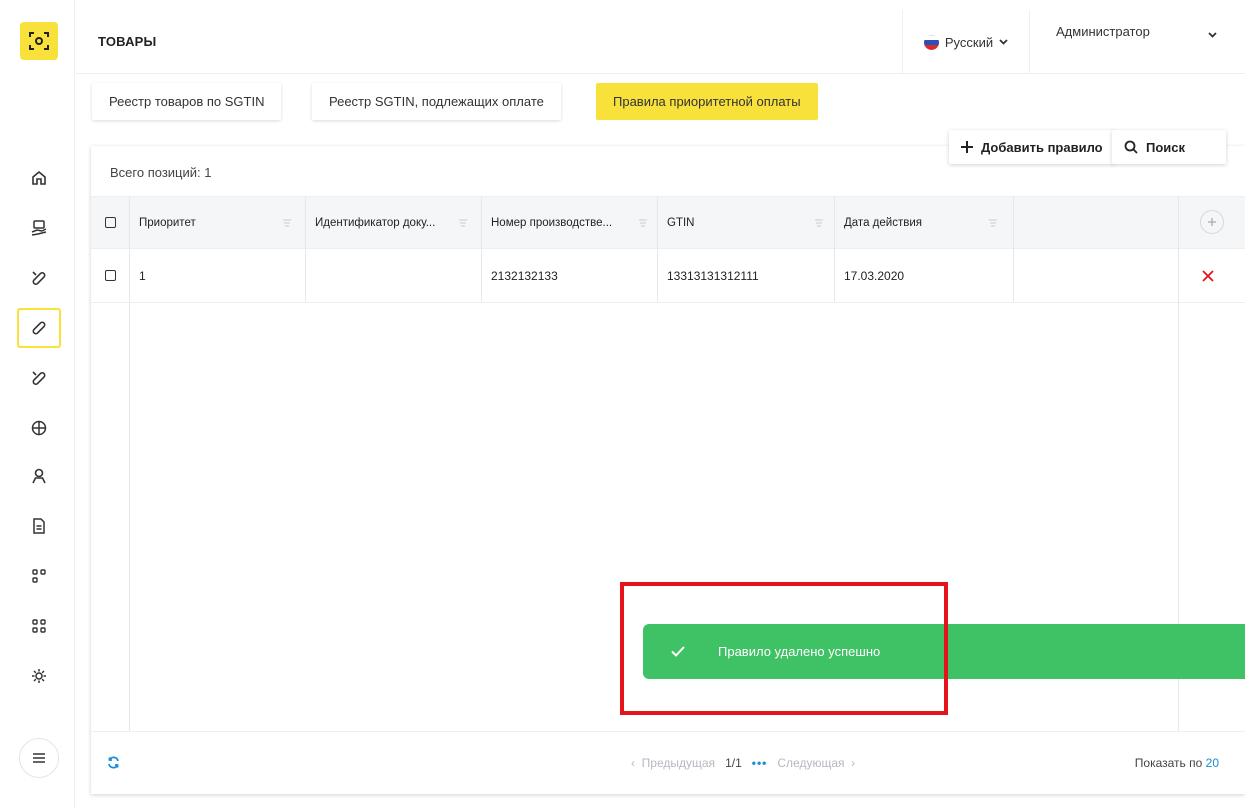 This screenshot has width=1245, height=809. Describe the element at coordinates (680, 222) in the screenshot. I see `column-header-gtin: GTIN` at that location.